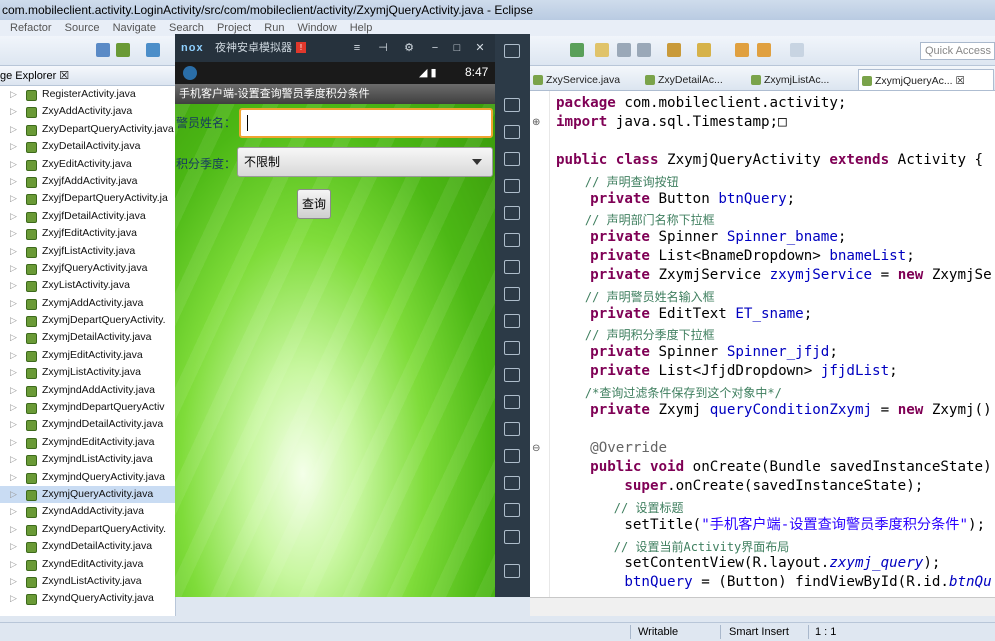 Image resolution: width=995 pixels, height=641 pixels. What do you see at coordinates (674, 50) in the screenshot?
I see `annotation-icon` at bounding box center [674, 50].